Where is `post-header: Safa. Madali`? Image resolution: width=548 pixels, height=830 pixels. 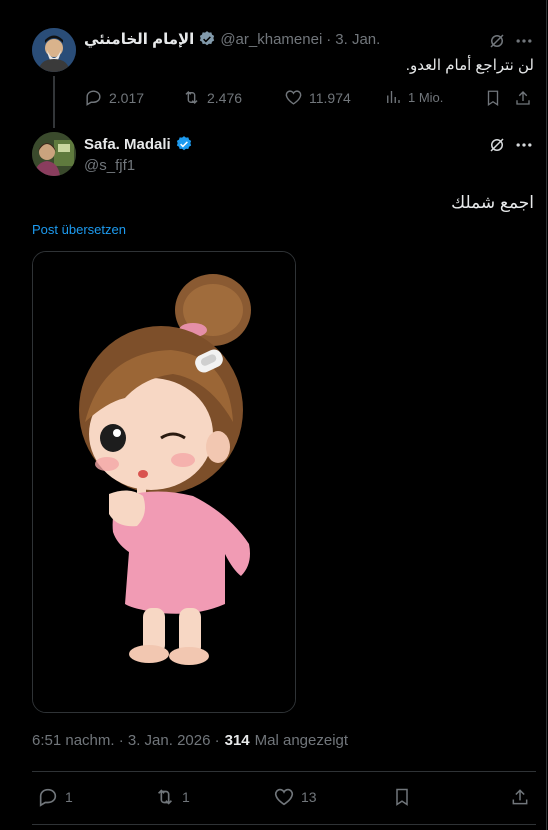 post-header: Safa. Madali is located at coordinates (138, 144).